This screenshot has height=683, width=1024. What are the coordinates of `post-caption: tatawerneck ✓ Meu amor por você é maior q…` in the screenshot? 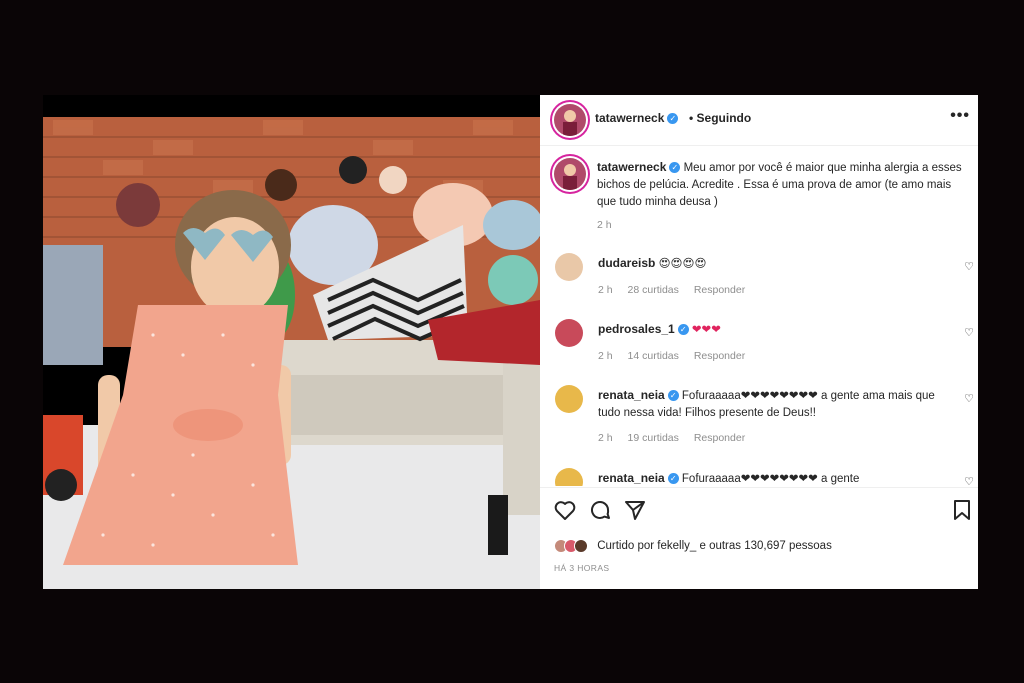 It's located at (782, 185).